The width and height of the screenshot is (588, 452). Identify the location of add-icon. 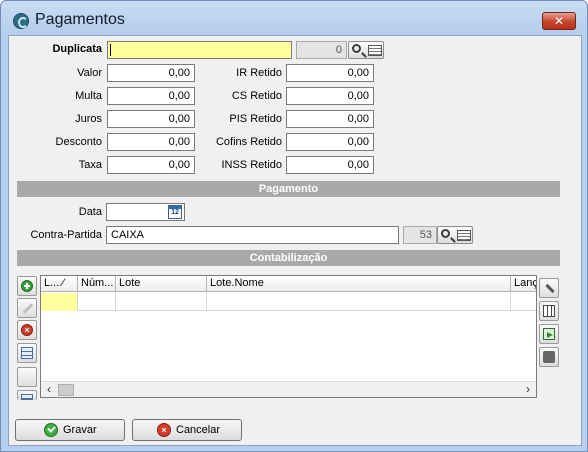
(27, 286).